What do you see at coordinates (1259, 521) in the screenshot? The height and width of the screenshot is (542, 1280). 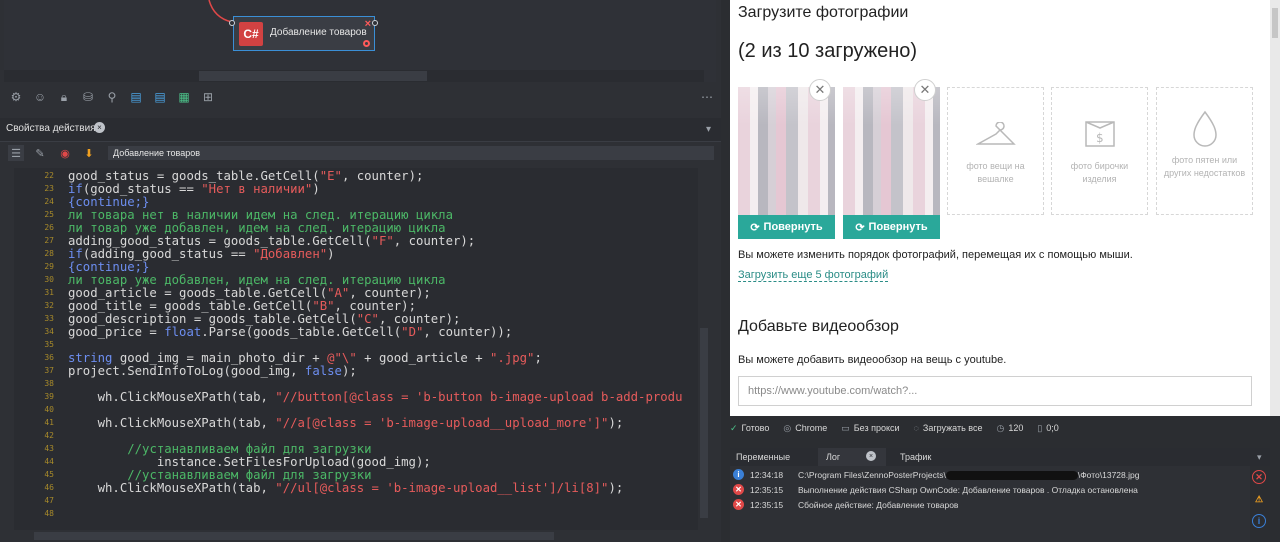 I see `info-filter-icon: i` at bounding box center [1259, 521].